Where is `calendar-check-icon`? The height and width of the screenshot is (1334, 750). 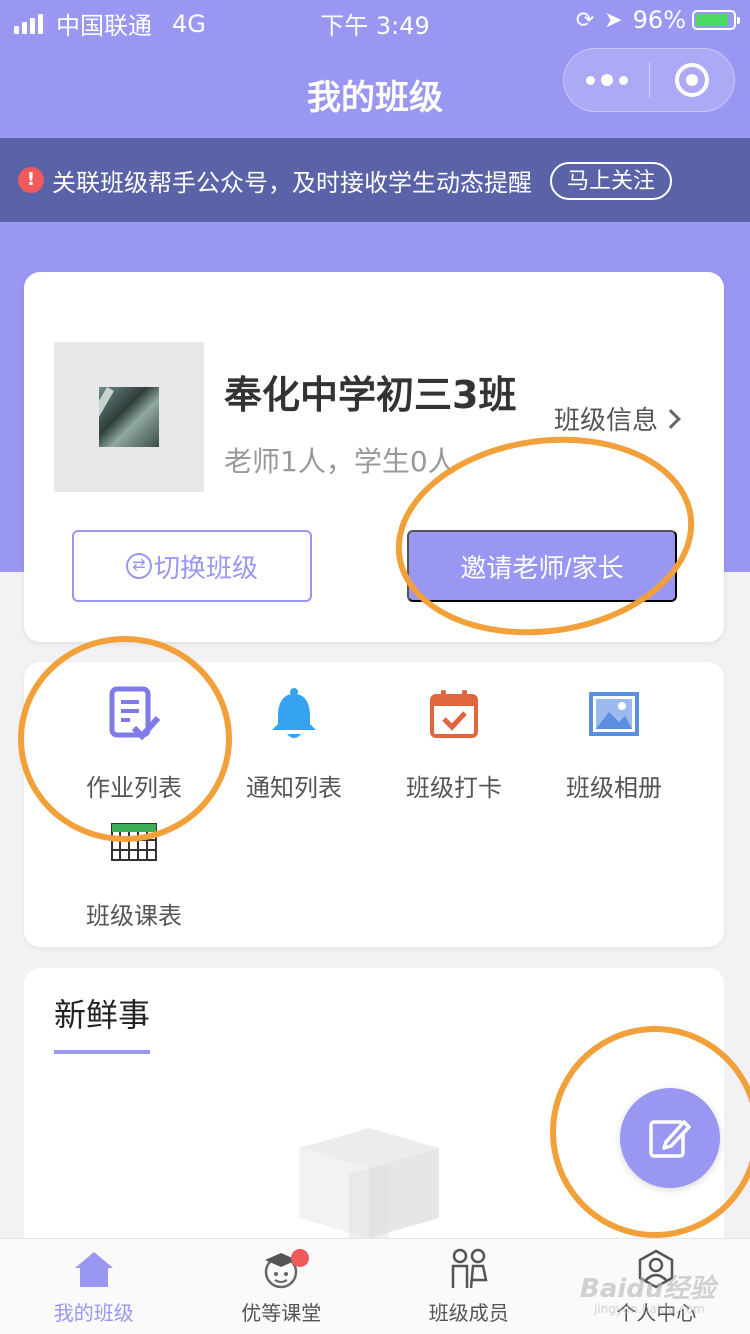
calendar-check-icon is located at coordinates (454, 714).